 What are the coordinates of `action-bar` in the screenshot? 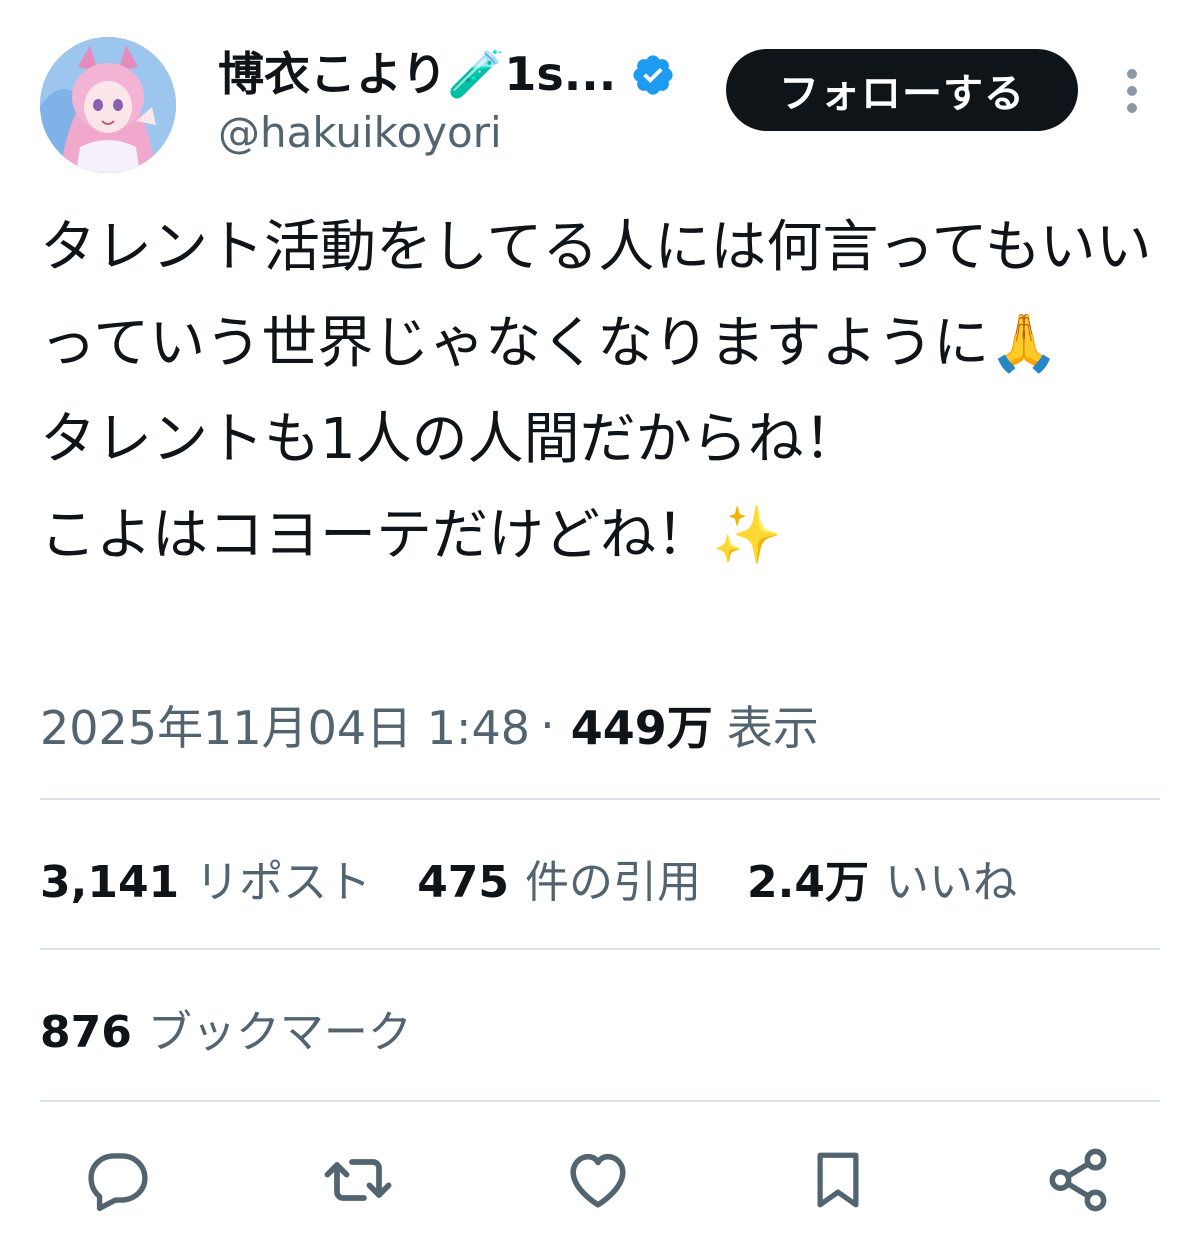 It's located at (600, 1185).